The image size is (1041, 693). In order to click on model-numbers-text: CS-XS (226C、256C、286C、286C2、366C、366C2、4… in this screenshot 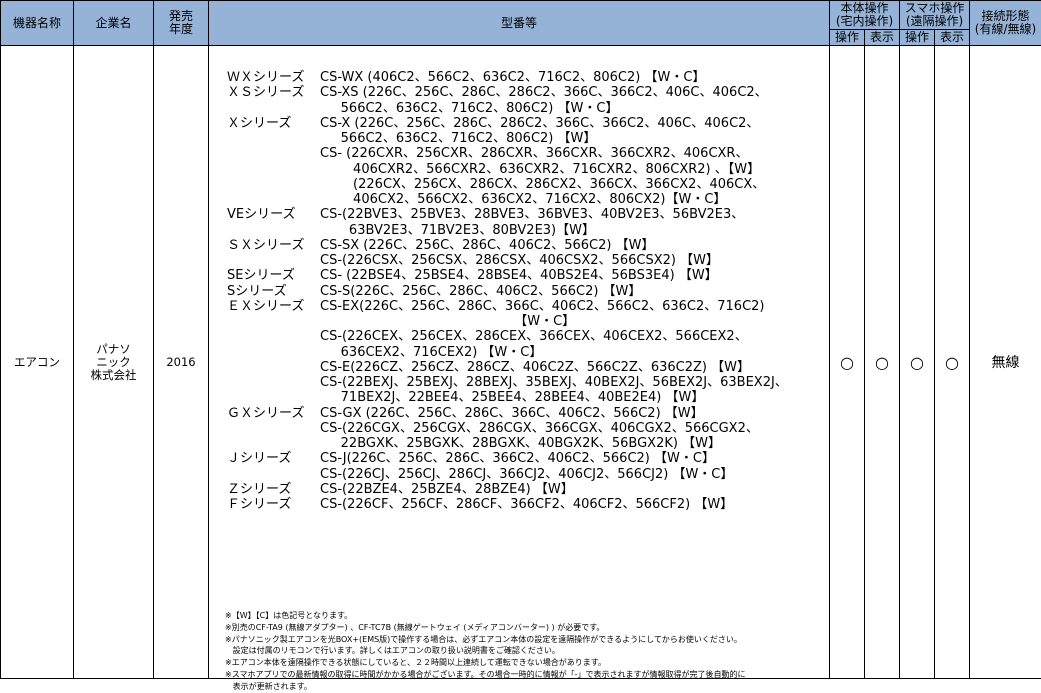, I will do `click(544, 92)`.